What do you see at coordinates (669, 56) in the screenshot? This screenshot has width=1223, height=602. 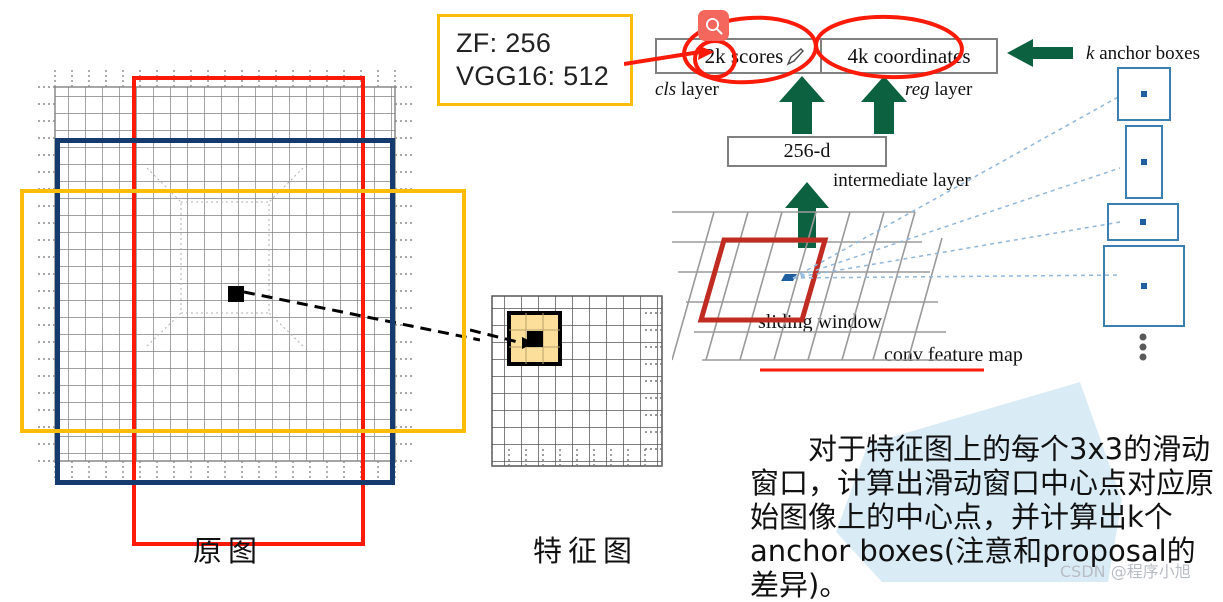 I see `red-annotation-arrow-scores` at bounding box center [669, 56].